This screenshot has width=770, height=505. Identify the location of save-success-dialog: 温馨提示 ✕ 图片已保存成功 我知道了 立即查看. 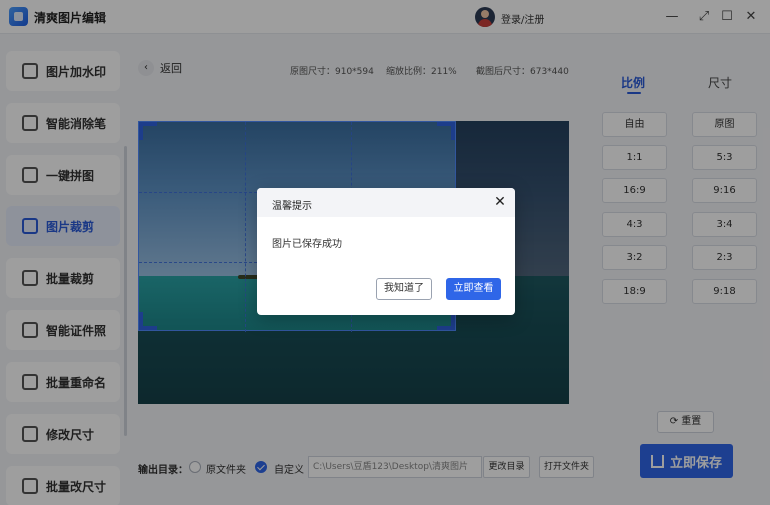
(386, 251).